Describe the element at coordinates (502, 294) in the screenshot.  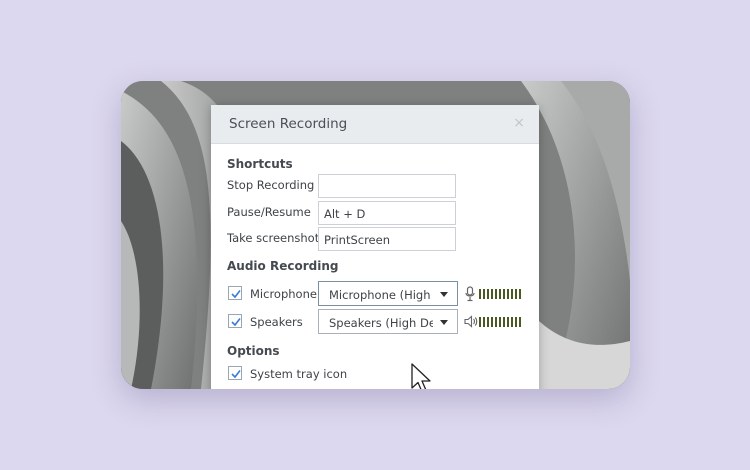
I see `microphone-level-meter` at that location.